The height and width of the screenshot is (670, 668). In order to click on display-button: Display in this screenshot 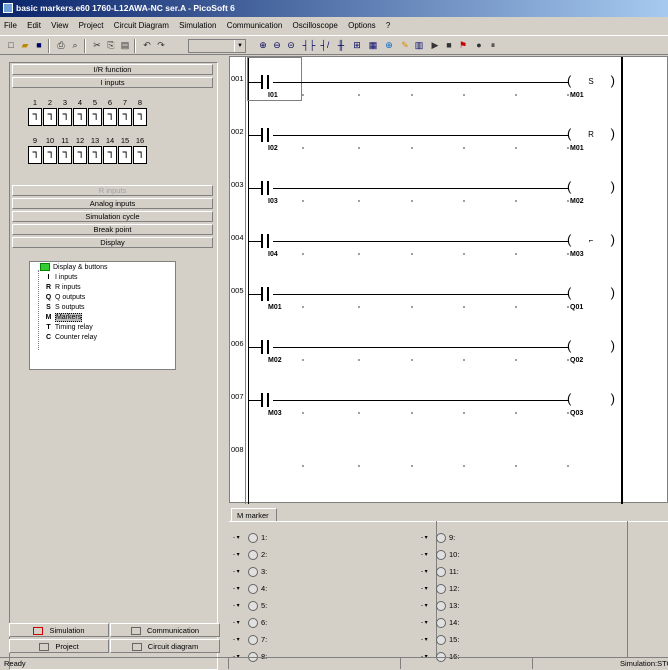, I will do `click(112, 242)`.